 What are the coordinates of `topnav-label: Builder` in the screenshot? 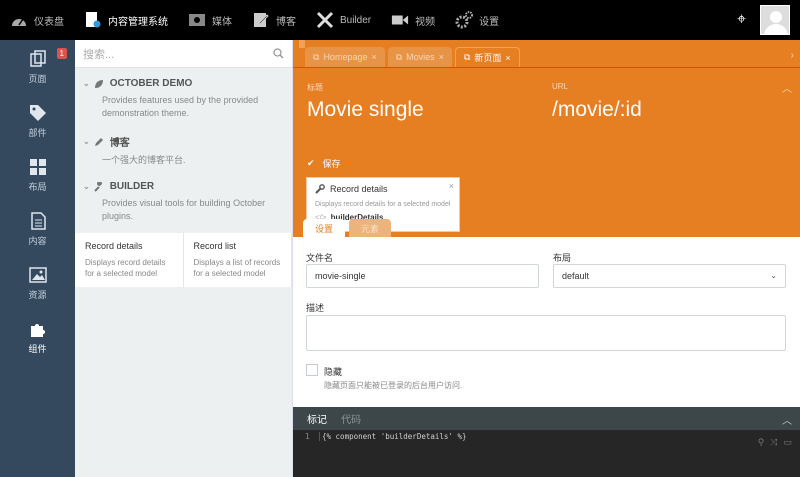 It's located at (356, 20).